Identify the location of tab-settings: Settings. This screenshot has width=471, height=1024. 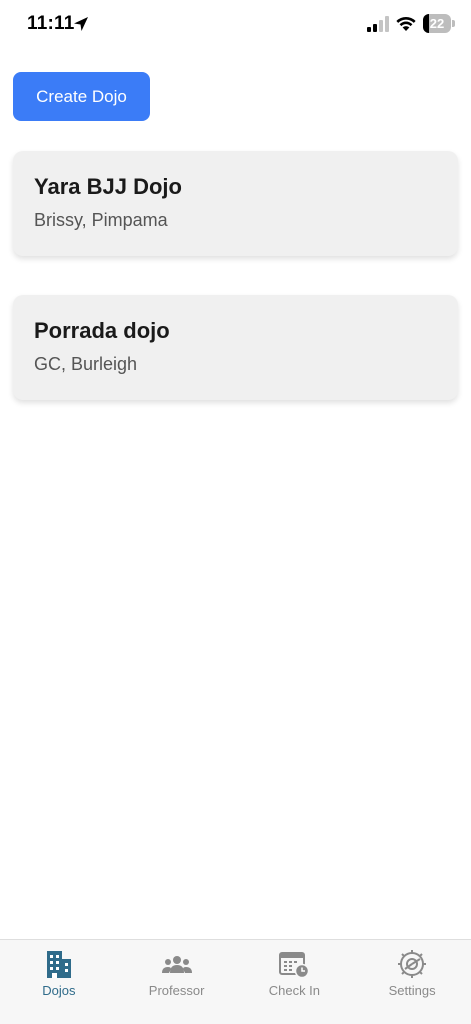
(412, 982).